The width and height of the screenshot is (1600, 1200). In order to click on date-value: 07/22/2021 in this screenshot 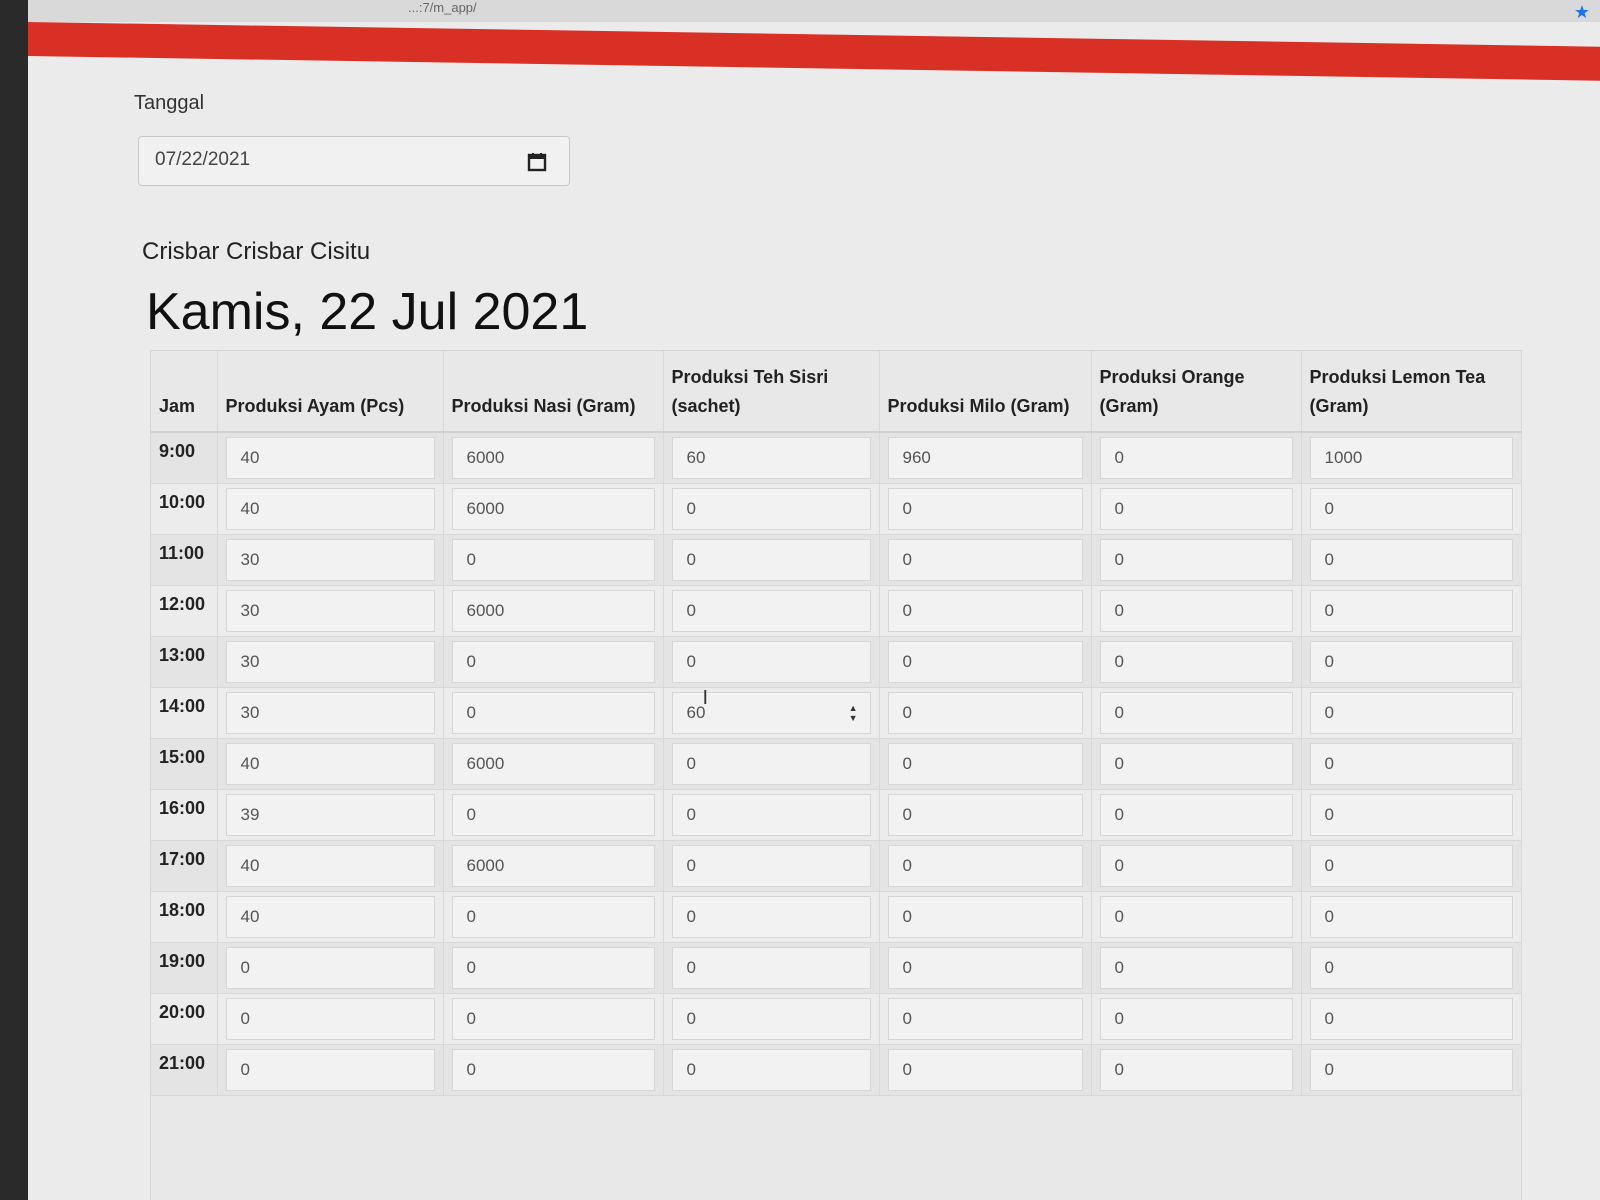, I will do `click(203, 159)`.